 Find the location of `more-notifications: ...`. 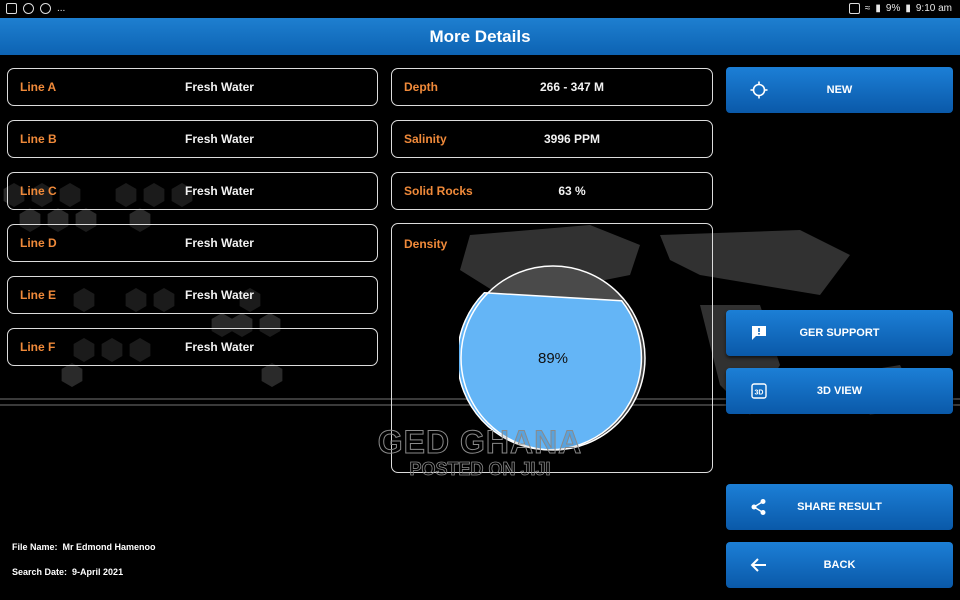

more-notifications: ... is located at coordinates (61, 8).